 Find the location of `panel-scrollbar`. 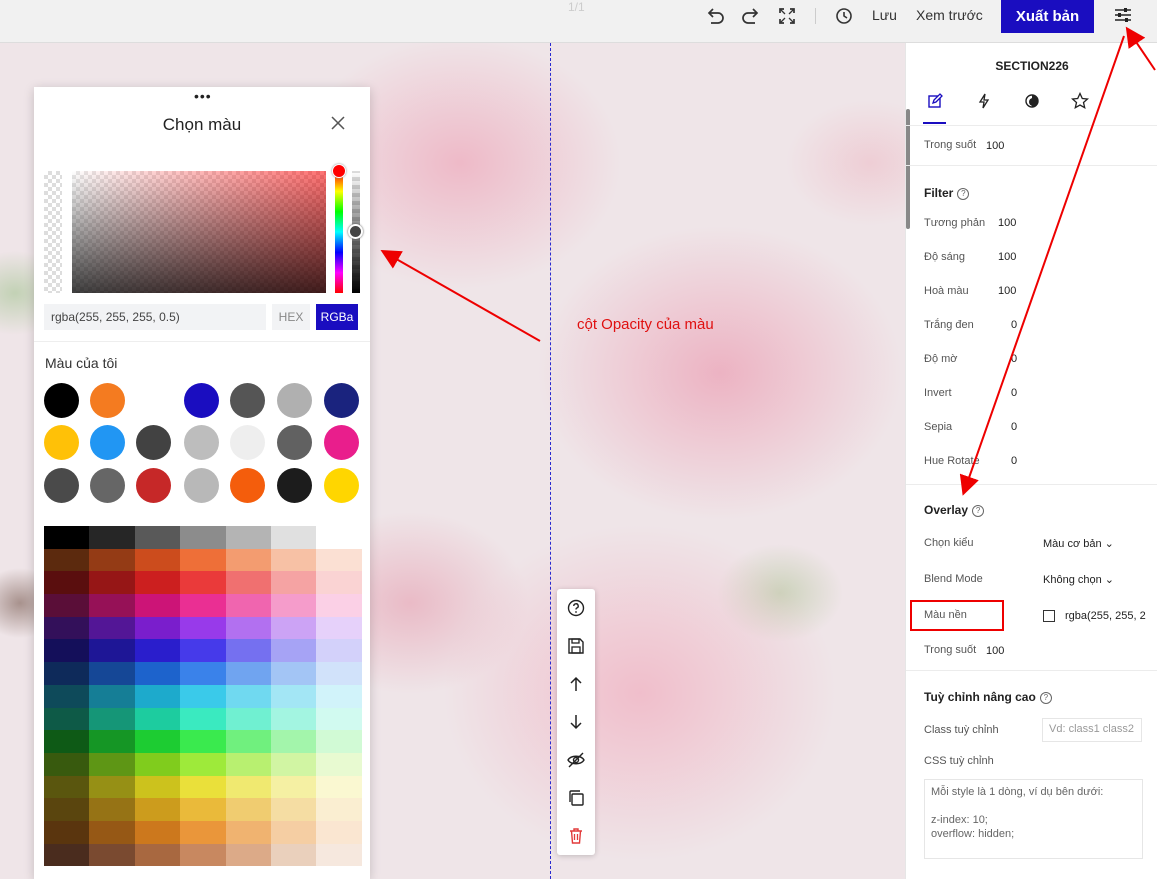

panel-scrollbar is located at coordinates (908, 169).